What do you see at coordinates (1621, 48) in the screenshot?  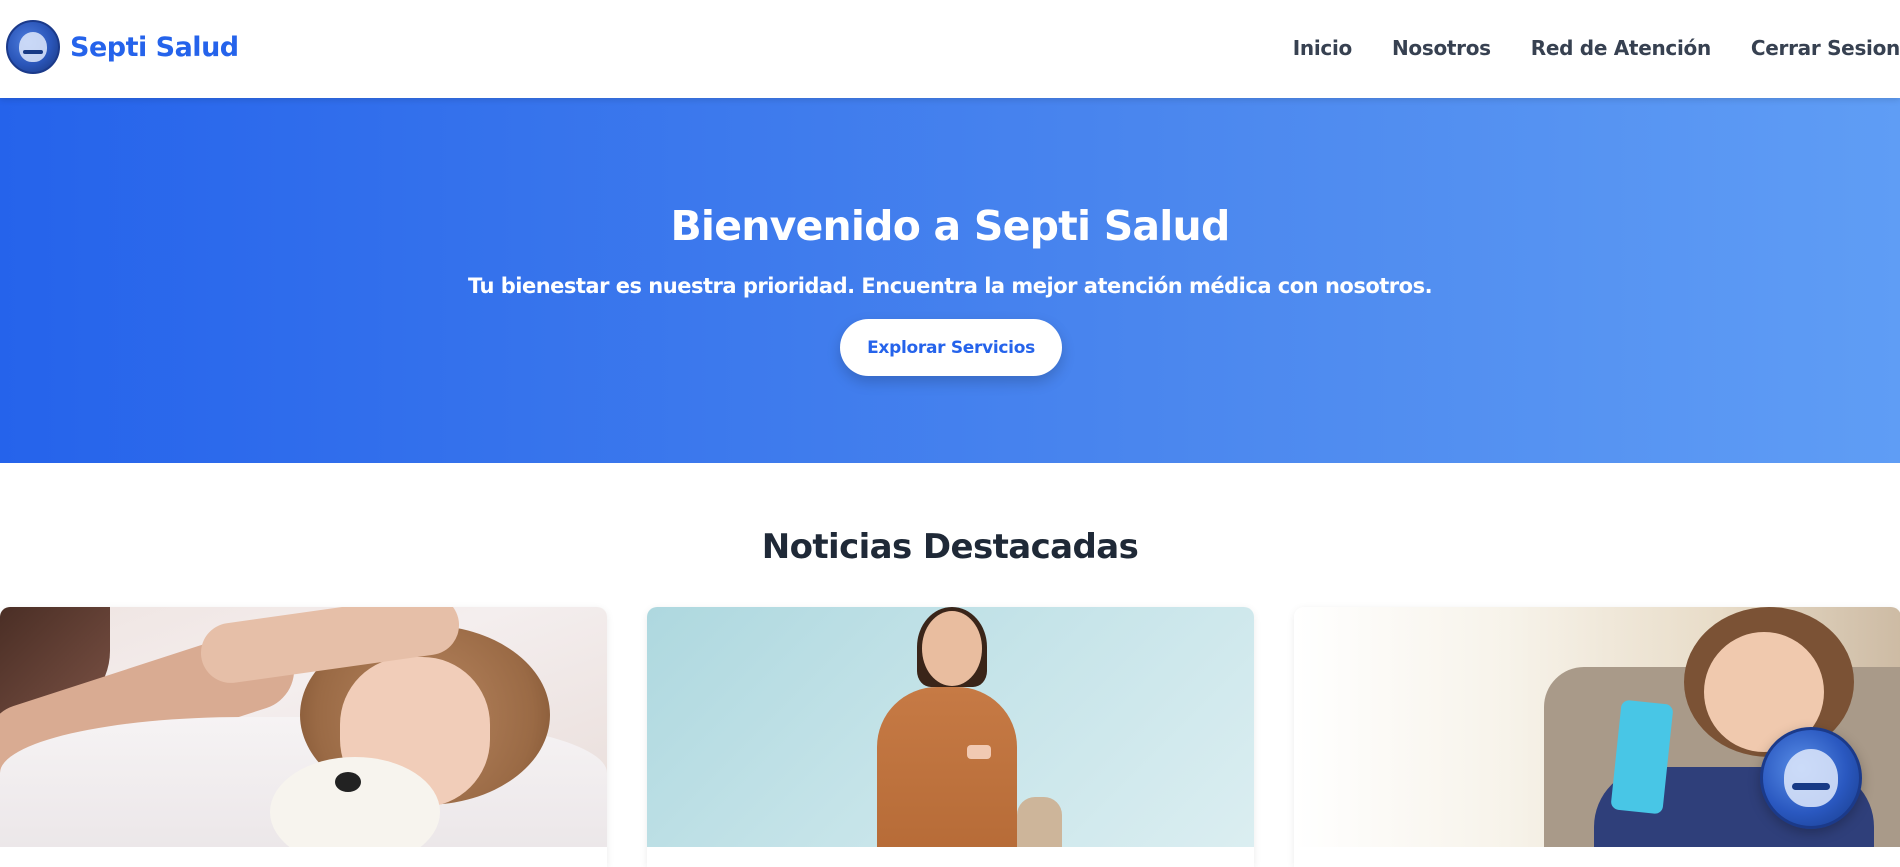 I see `nav-item-red-de-atencion: Red de Atención` at bounding box center [1621, 48].